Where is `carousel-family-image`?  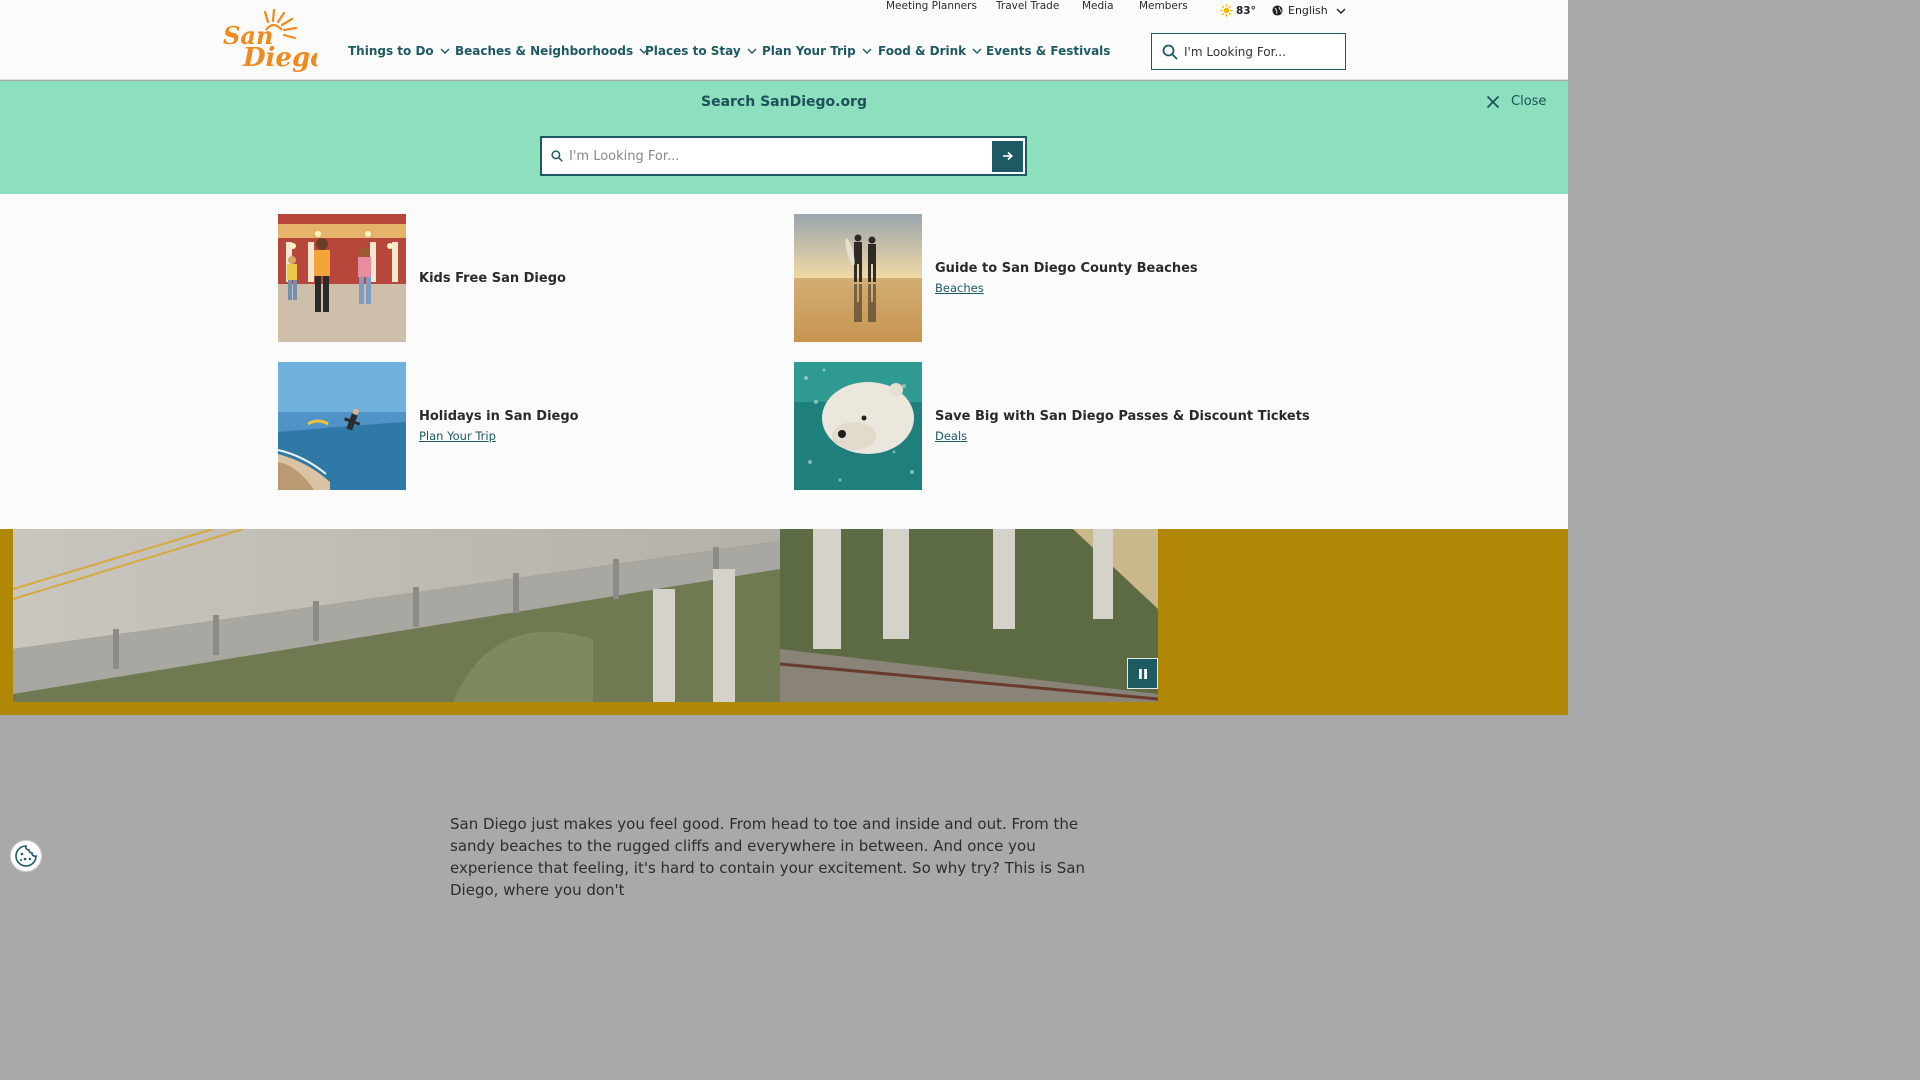
carousel-family-image is located at coordinates (342, 278).